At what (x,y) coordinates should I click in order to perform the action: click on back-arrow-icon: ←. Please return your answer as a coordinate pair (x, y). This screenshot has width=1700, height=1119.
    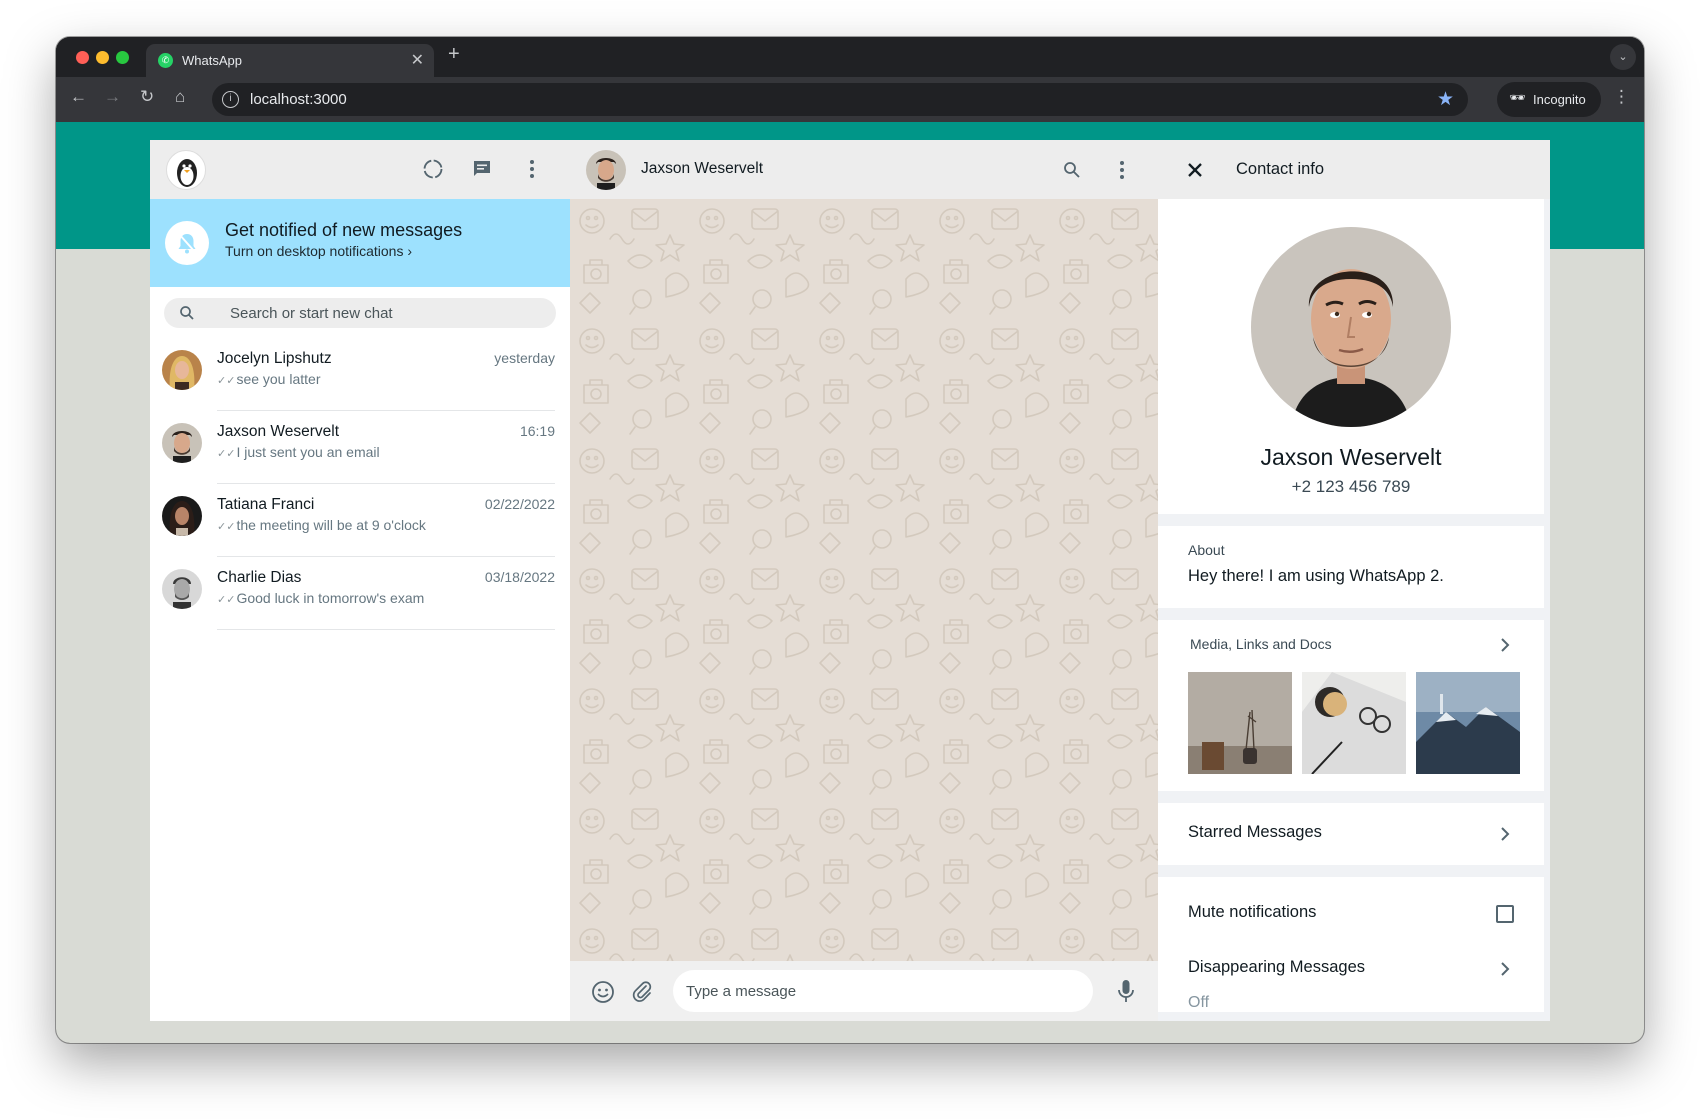
    Looking at the image, I should click on (78, 97).